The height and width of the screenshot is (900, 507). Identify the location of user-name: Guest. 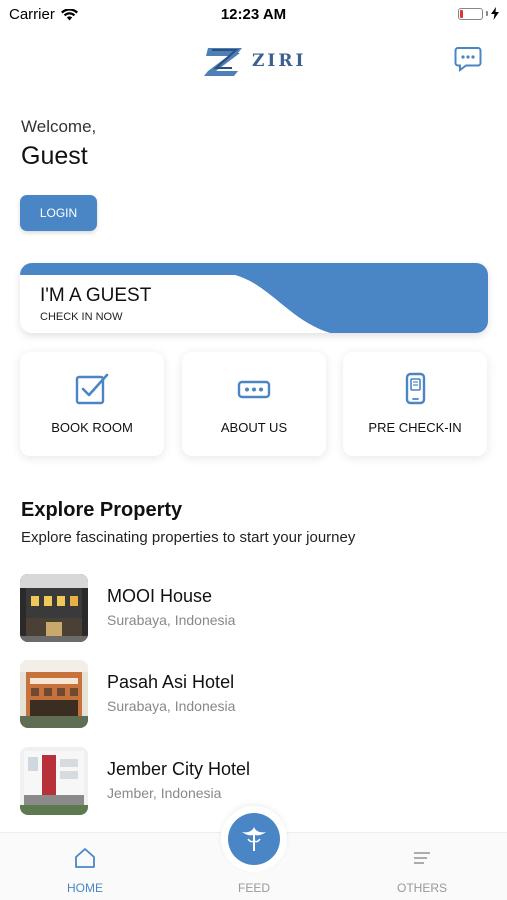
(54, 156).